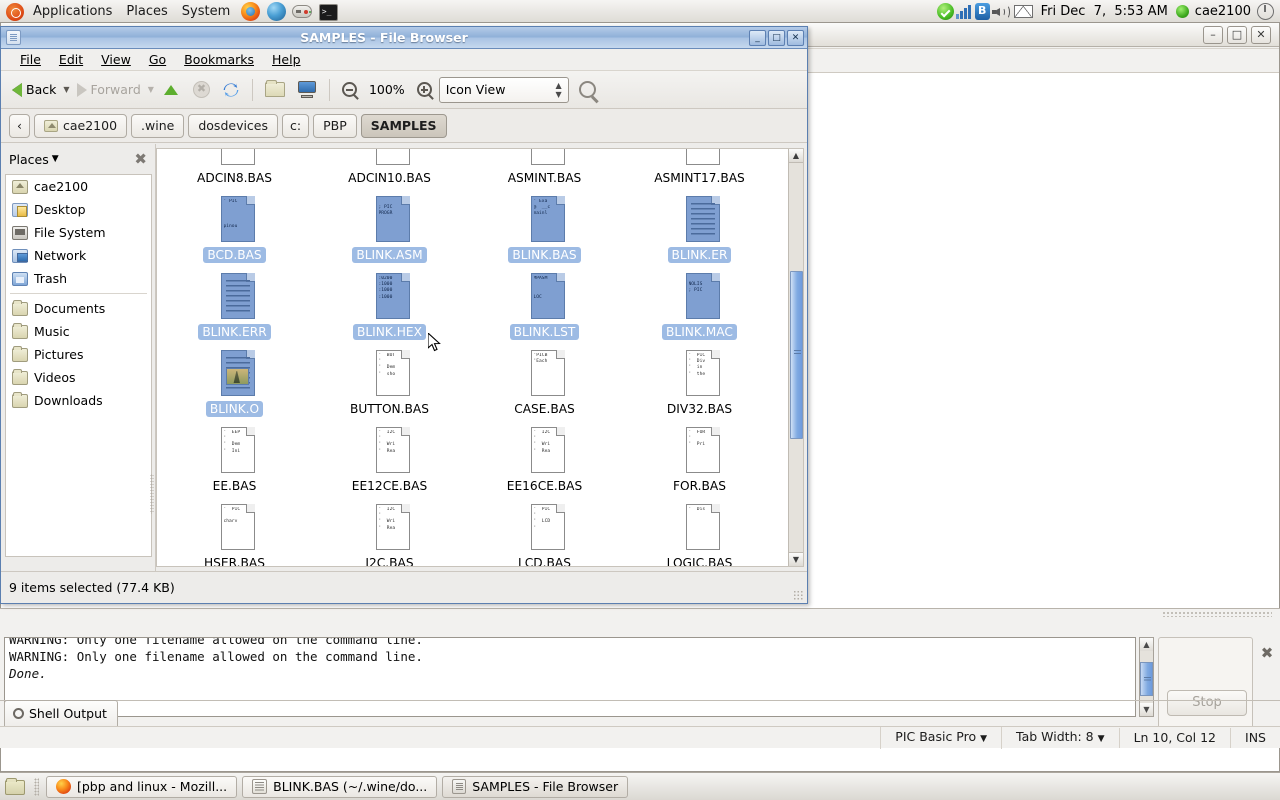 Image resolution: width=1280 pixels, height=800 pixels. What do you see at coordinates (544, 384) in the screenshot?
I see `file-item: 'PICB 'Each CASE.BAS` at bounding box center [544, 384].